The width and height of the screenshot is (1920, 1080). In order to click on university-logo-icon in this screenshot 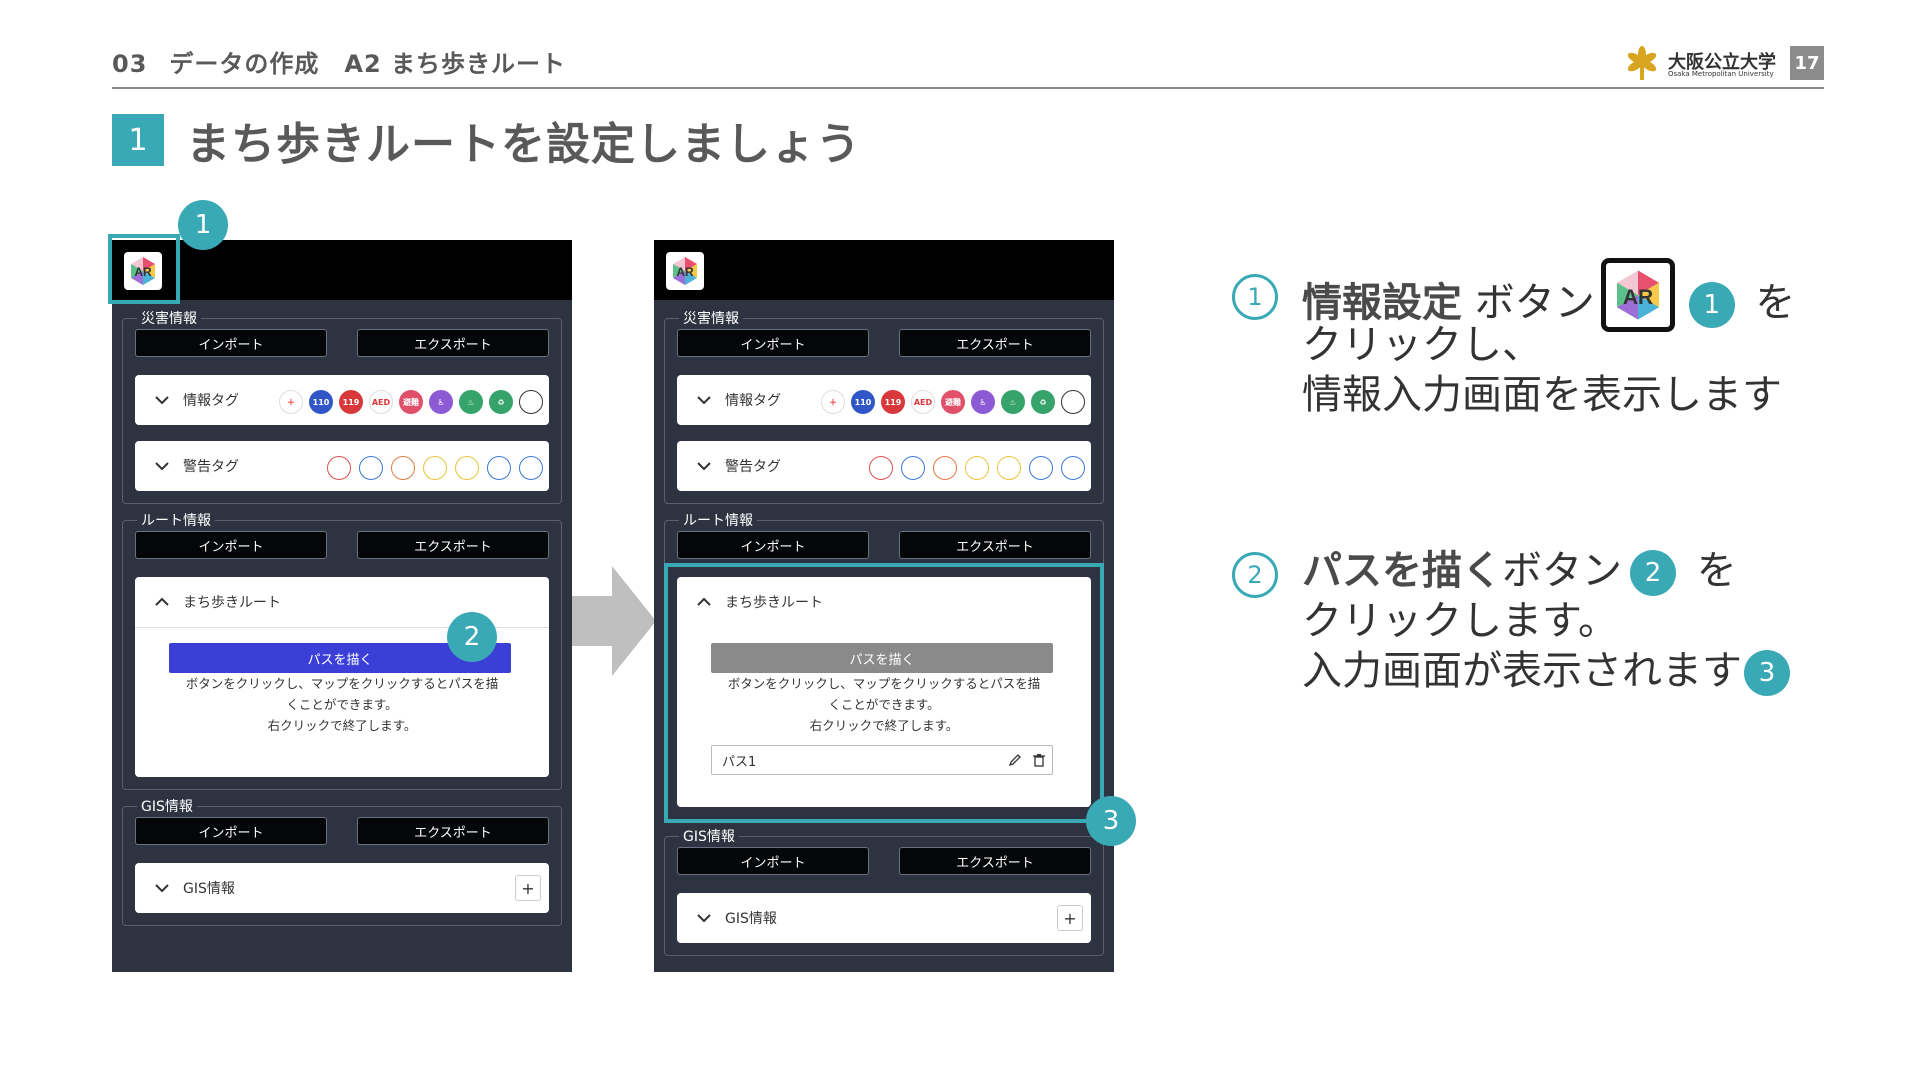, I will do `click(1642, 63)`.